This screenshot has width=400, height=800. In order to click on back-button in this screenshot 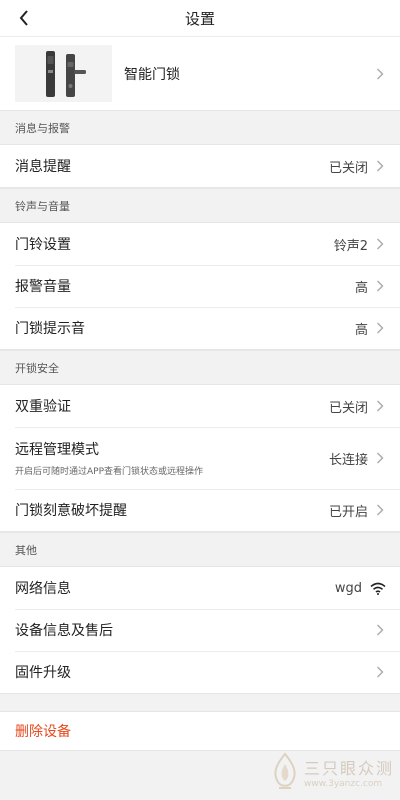, I will do `click(24, 18)`.